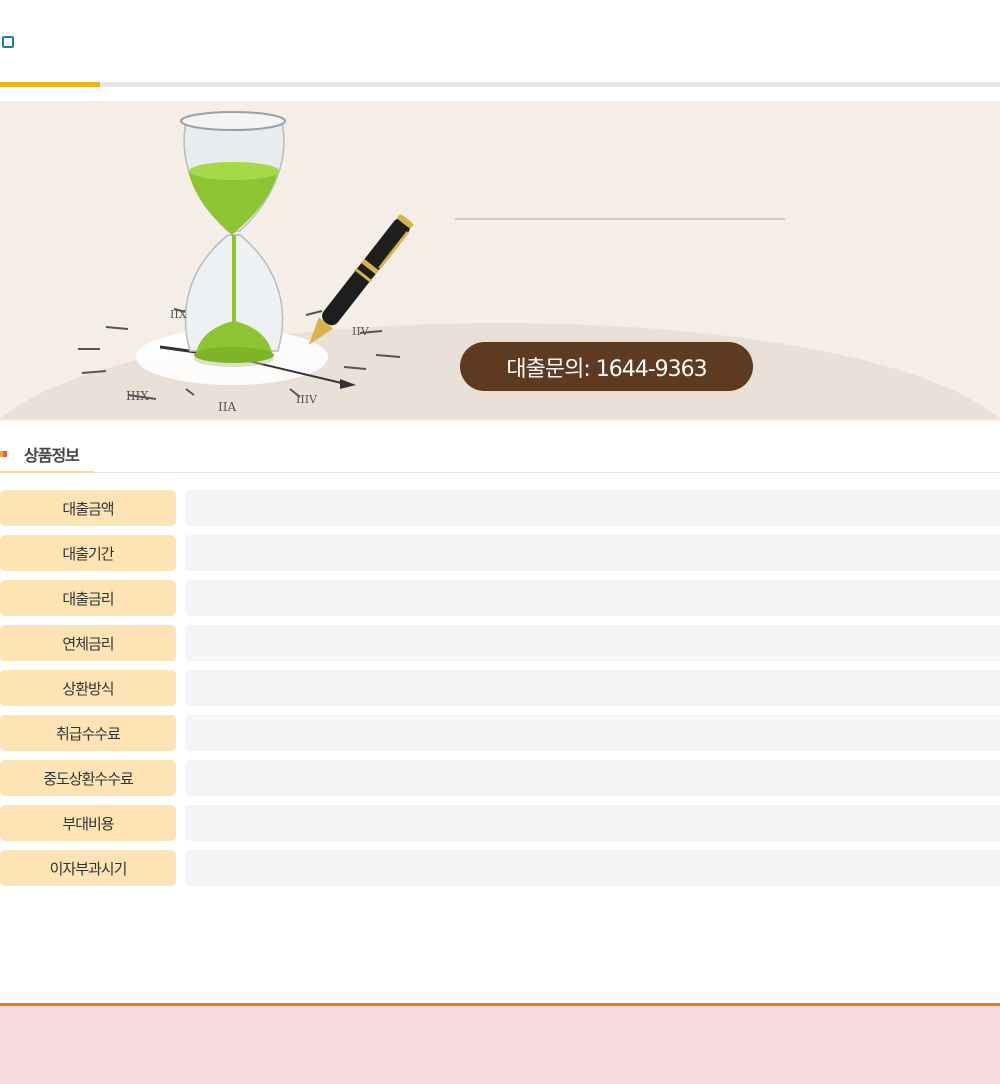  What do you see at coordinates (88, 868) in the screenshot?
I see `info-row-label: 이자부과시기` at bounding box center [88, 868].